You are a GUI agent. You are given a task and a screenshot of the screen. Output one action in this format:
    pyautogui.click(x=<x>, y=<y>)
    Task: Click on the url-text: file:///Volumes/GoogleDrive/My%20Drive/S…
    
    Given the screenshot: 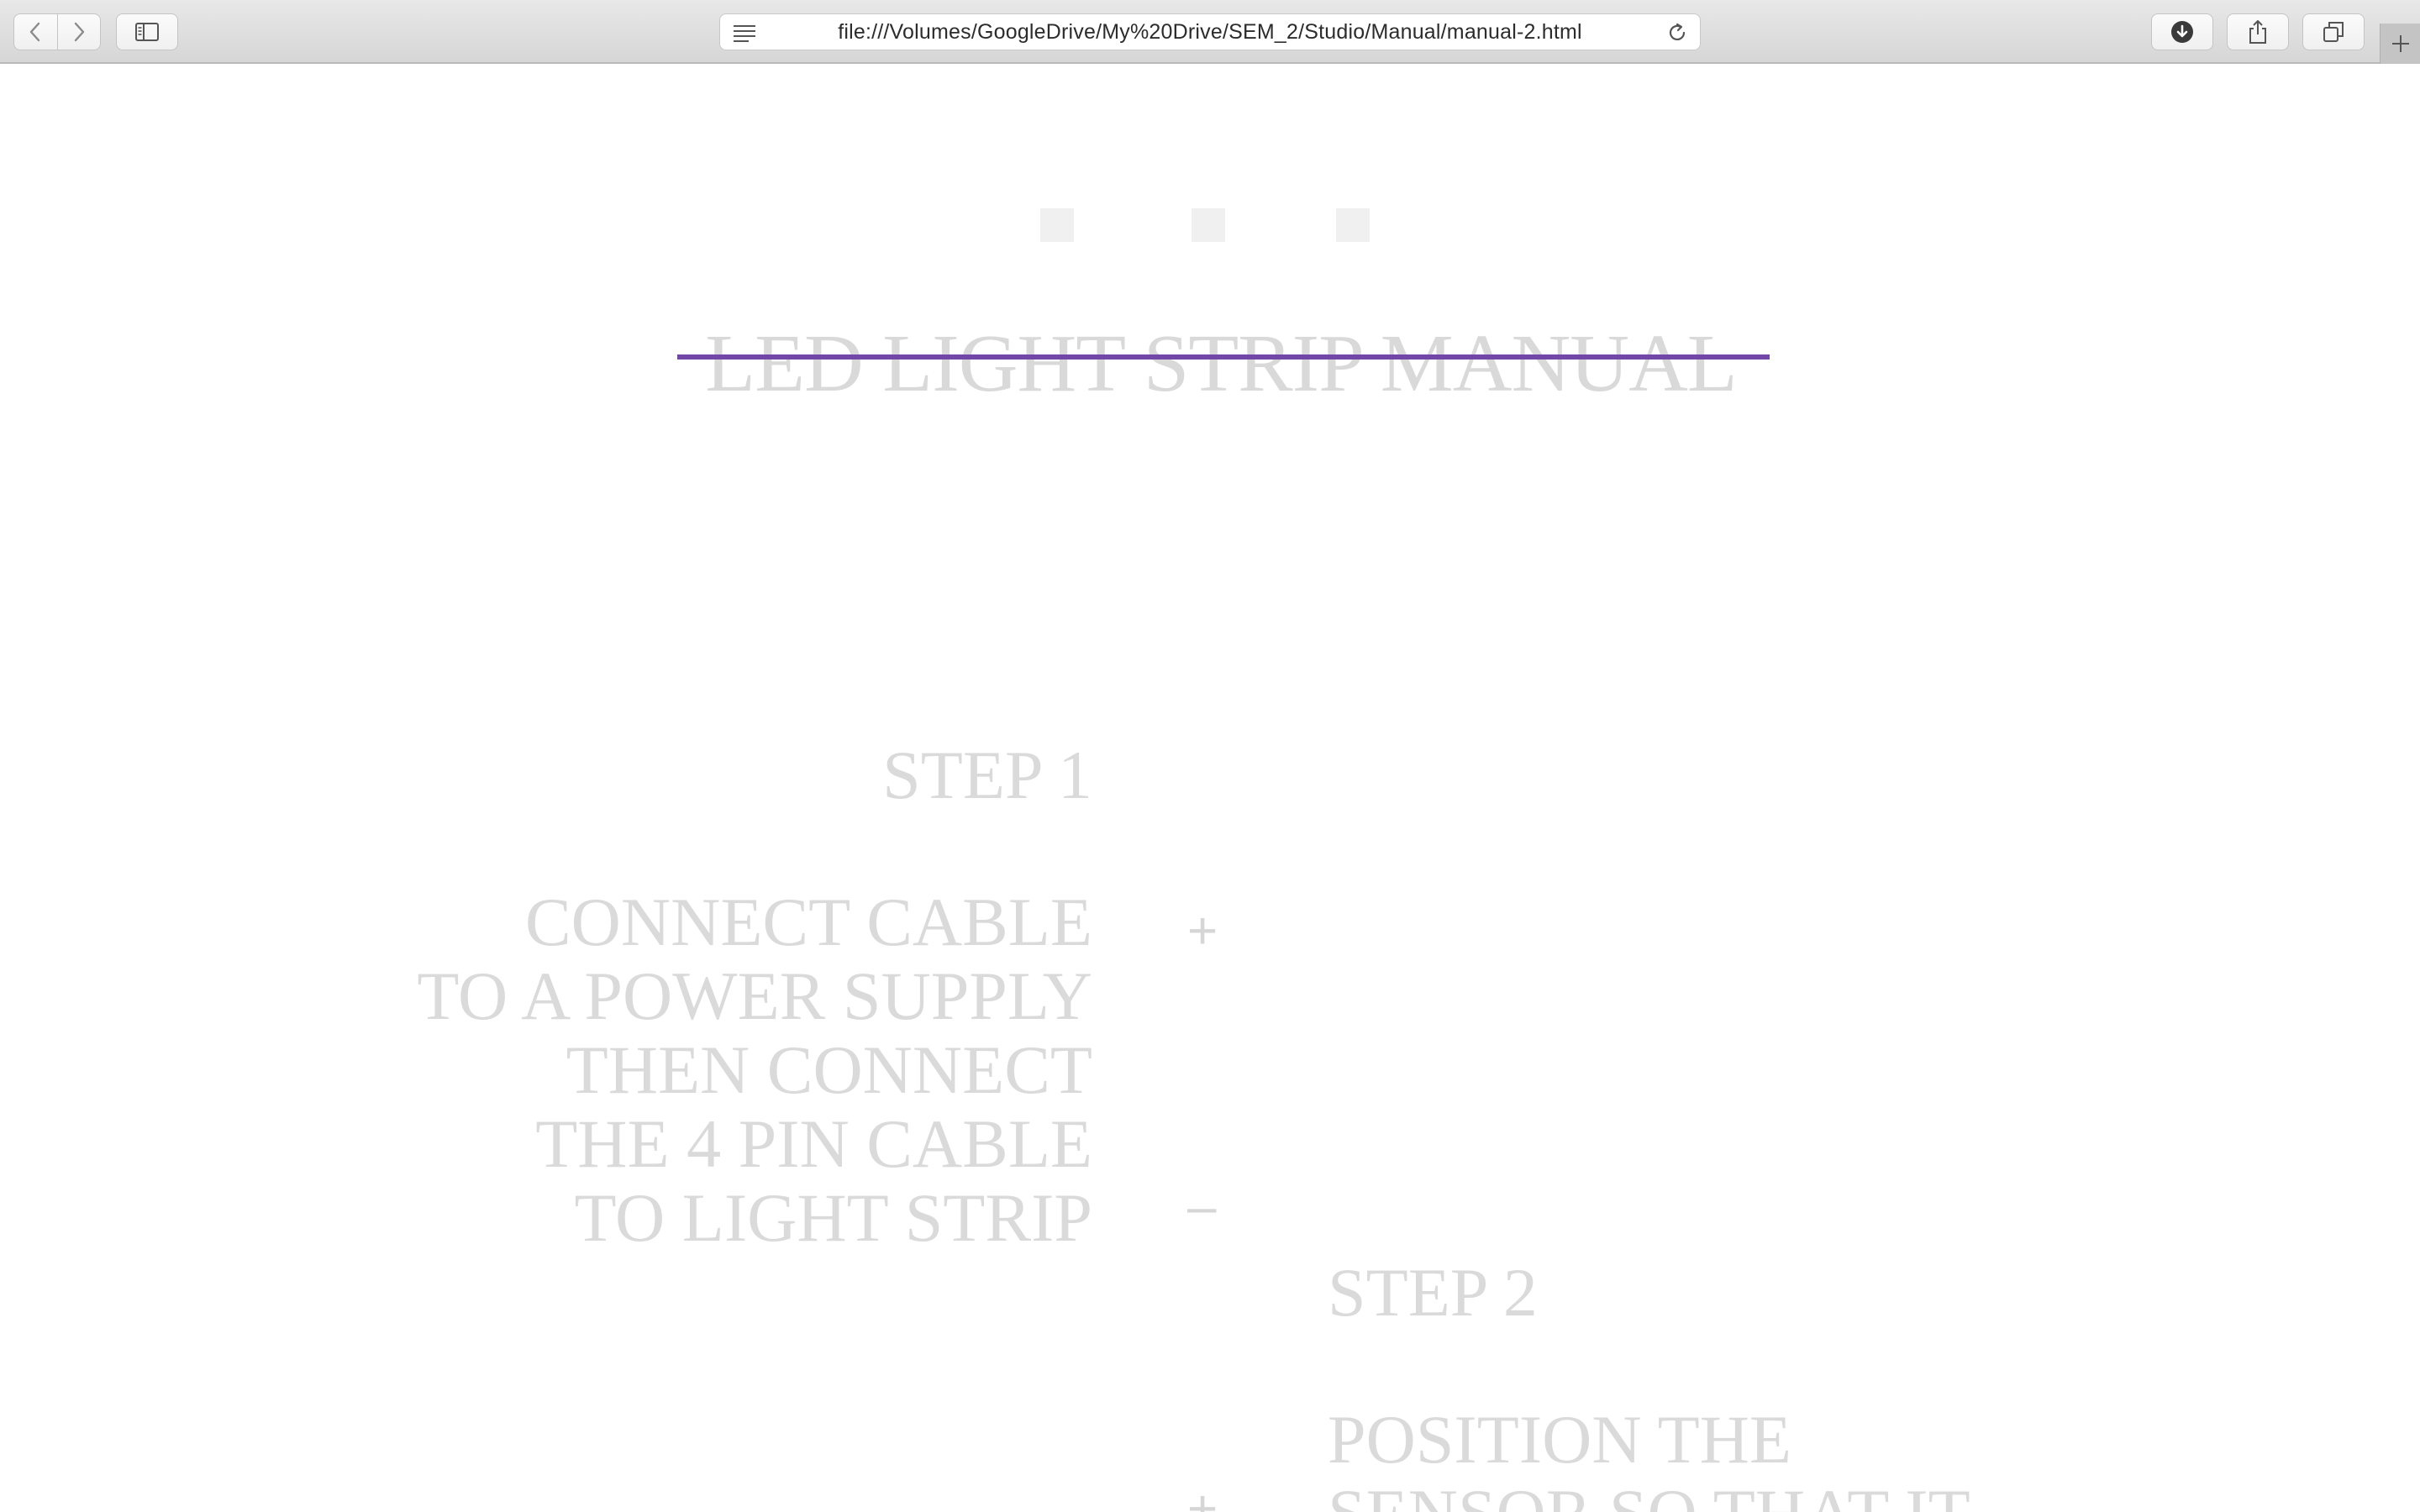 What is the action you would take?
    pyautogui.click(x=1210, y=32)
    